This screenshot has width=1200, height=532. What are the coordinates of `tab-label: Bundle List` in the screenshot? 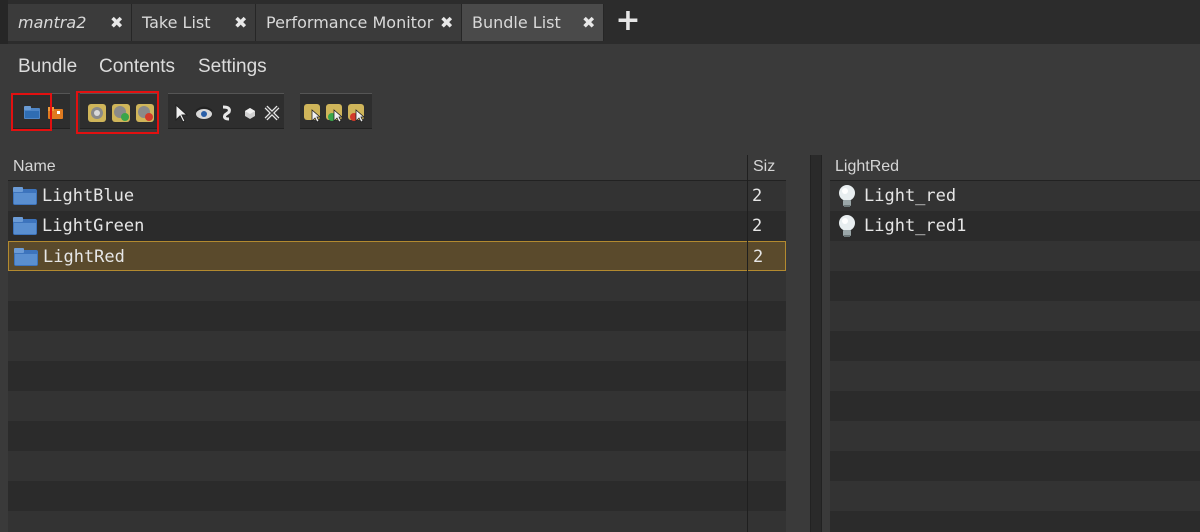 It's located at (516, 22).